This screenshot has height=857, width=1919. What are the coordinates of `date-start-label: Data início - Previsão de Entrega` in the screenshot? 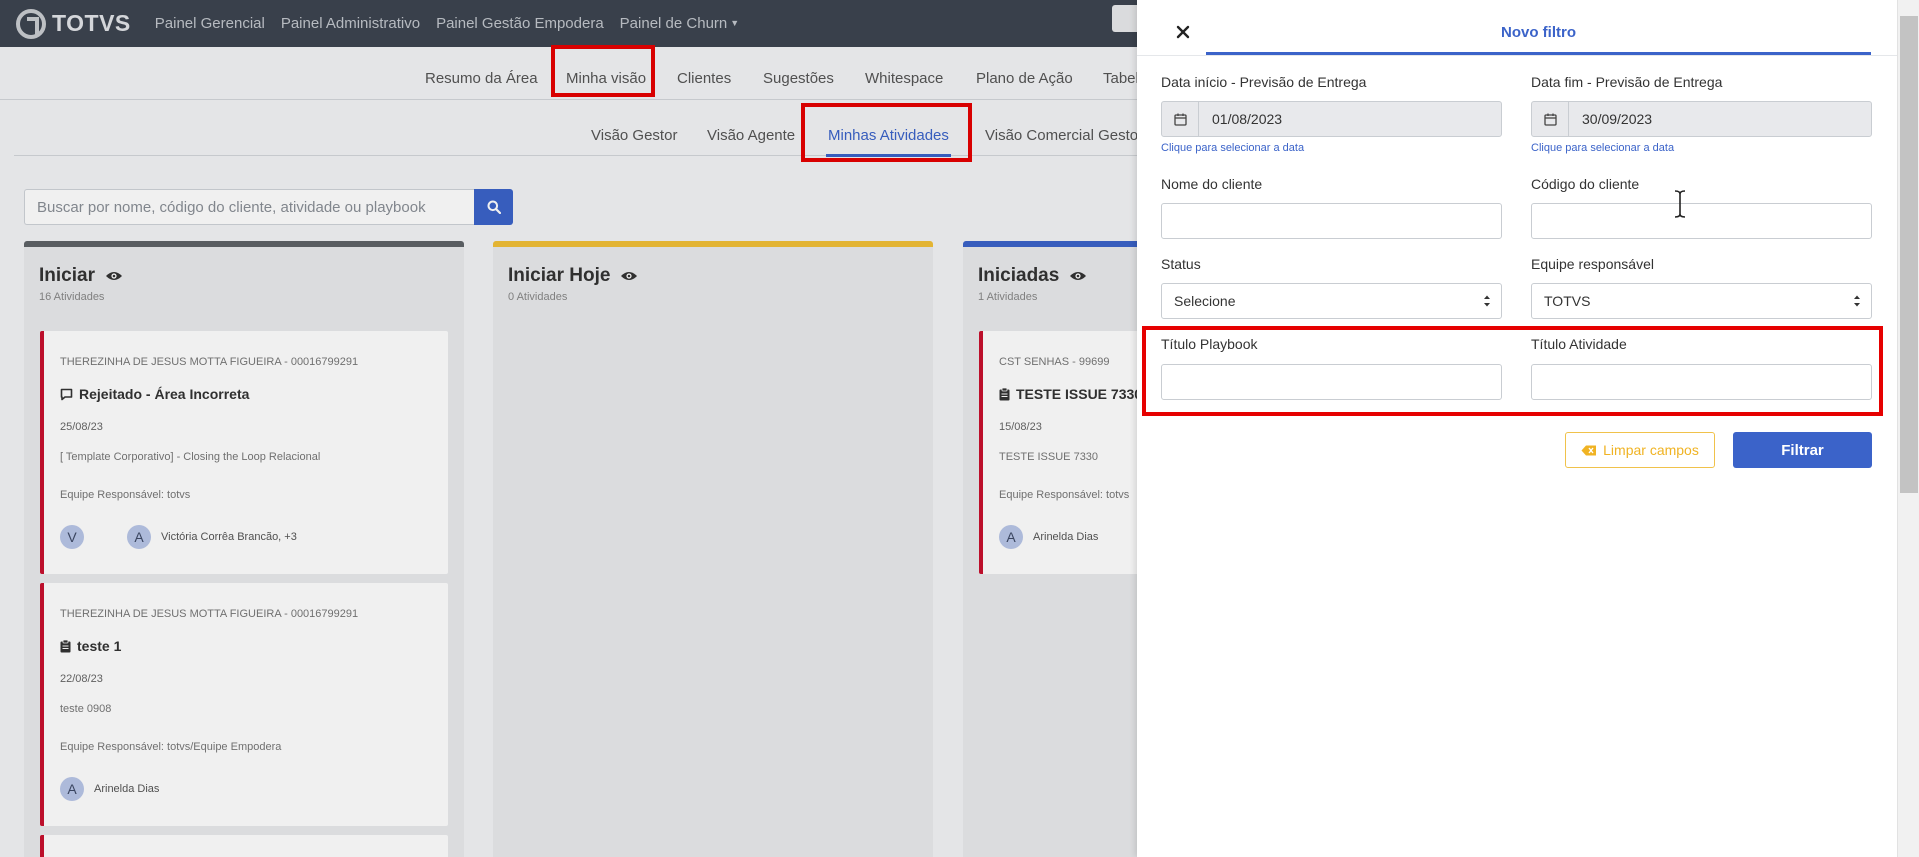 It's located at (1264, 82).